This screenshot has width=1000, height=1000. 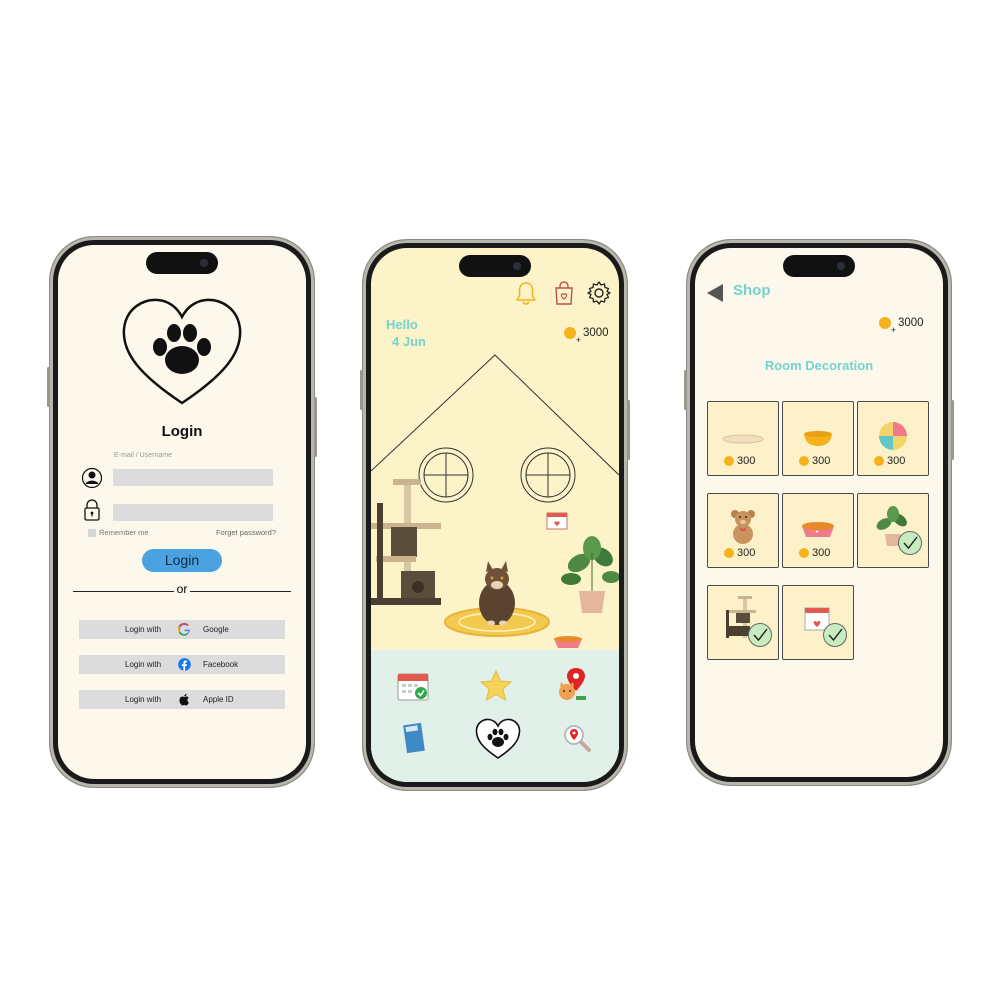 I want to click on shop-item-plant, so click(x=893, y=530).